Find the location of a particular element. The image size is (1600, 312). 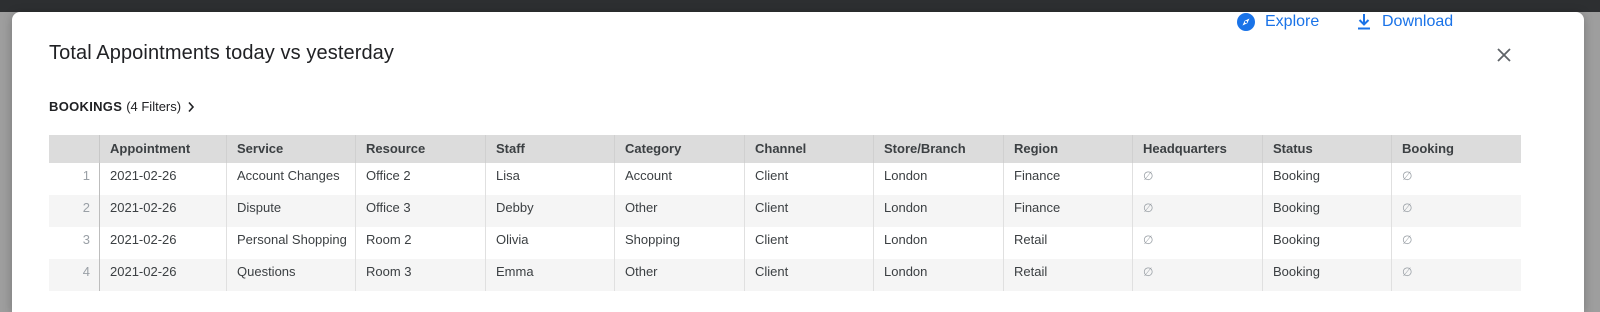

row-index: 4 is located at coordinates (74, 275).